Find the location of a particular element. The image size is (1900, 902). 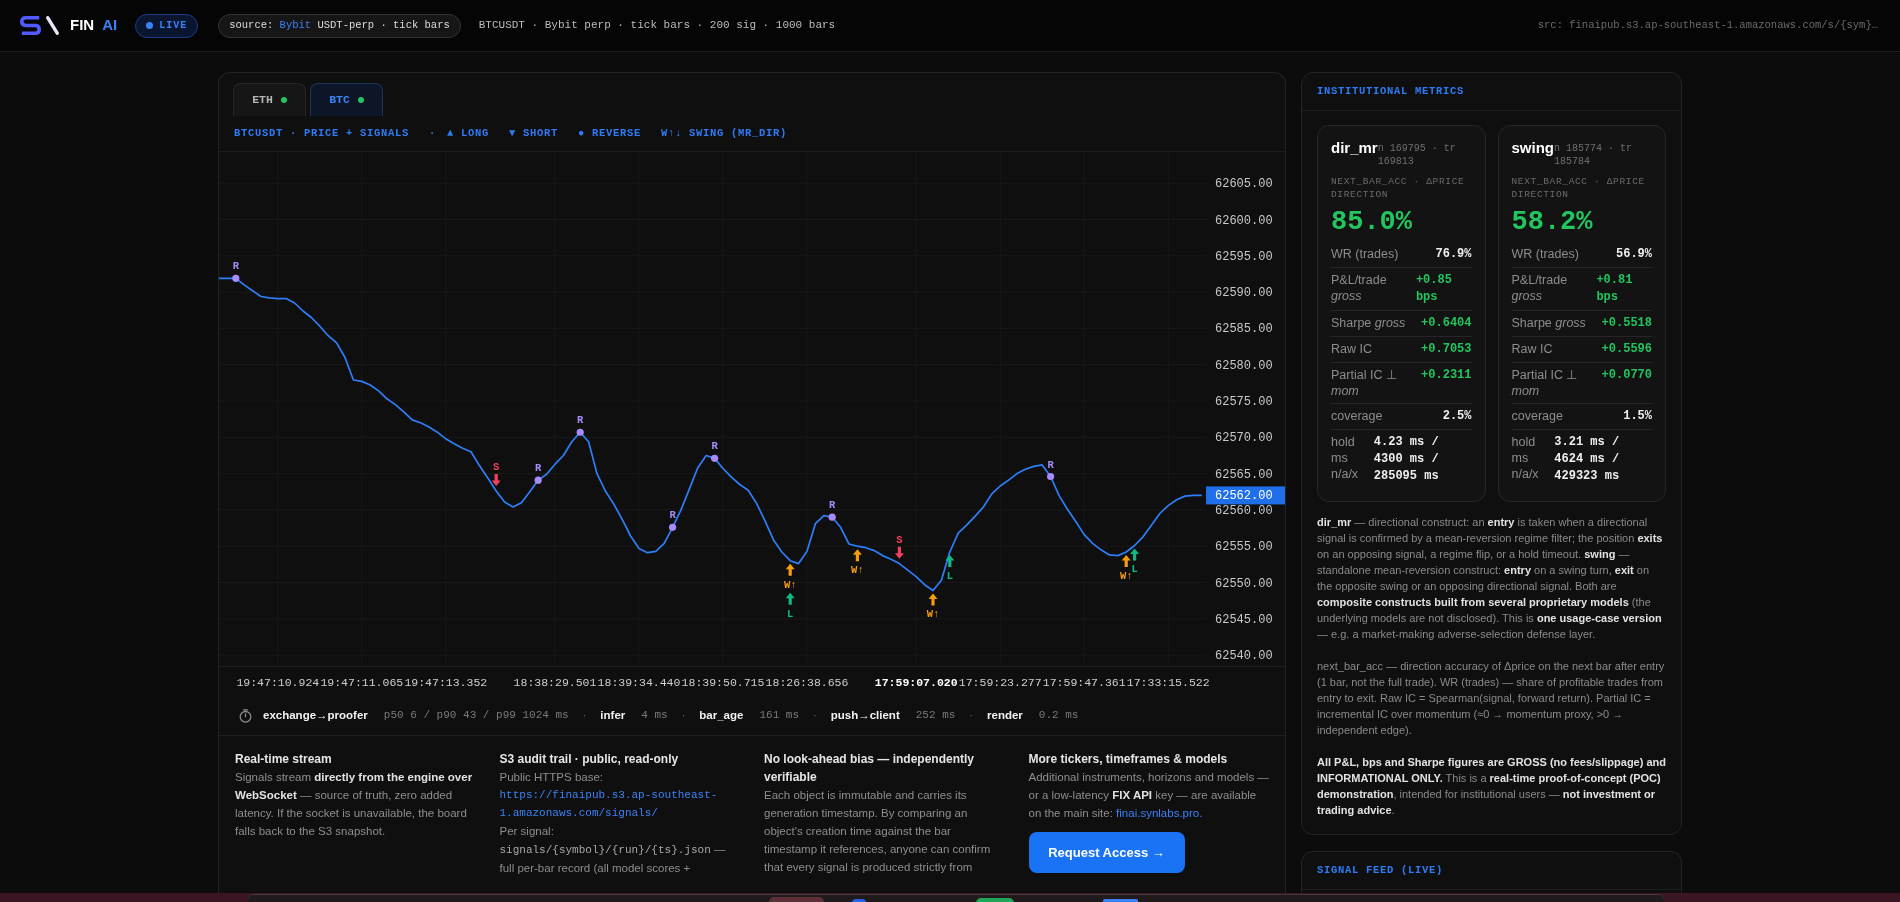

request-access-button: Request Access → is located at coordinates (1106, 852).